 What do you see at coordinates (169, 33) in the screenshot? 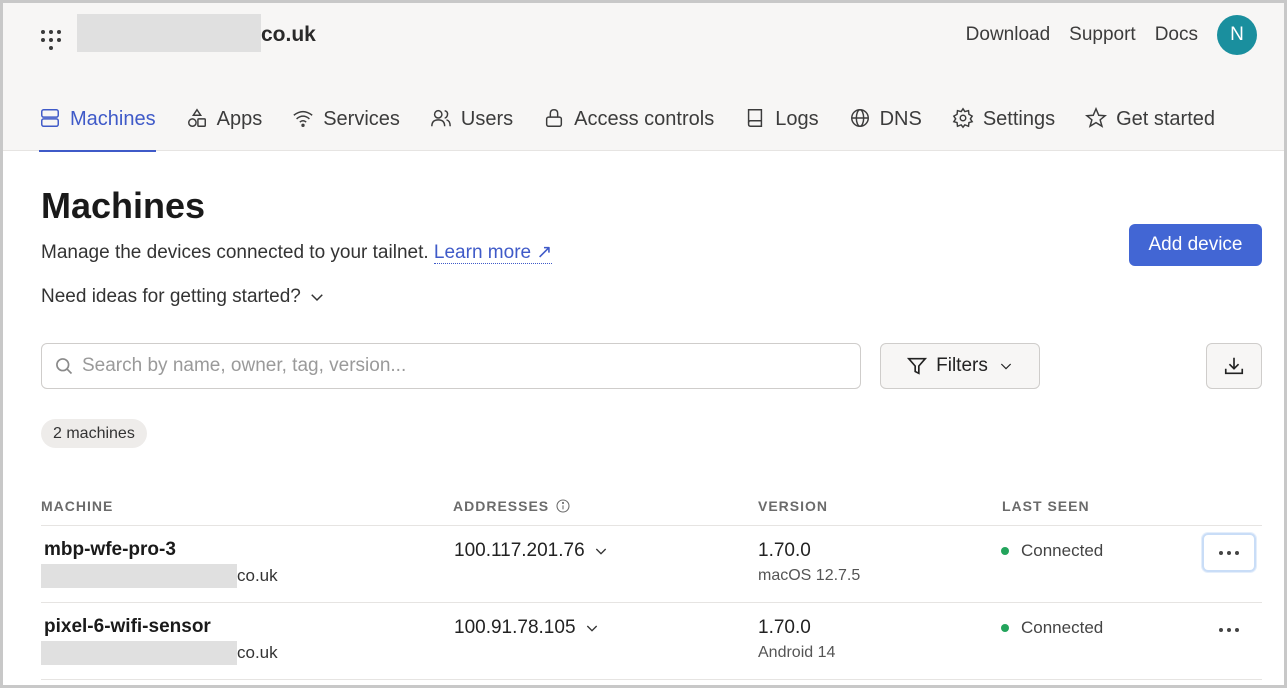
I see `tenant-name-redacted` at bounding box center [169, 33].